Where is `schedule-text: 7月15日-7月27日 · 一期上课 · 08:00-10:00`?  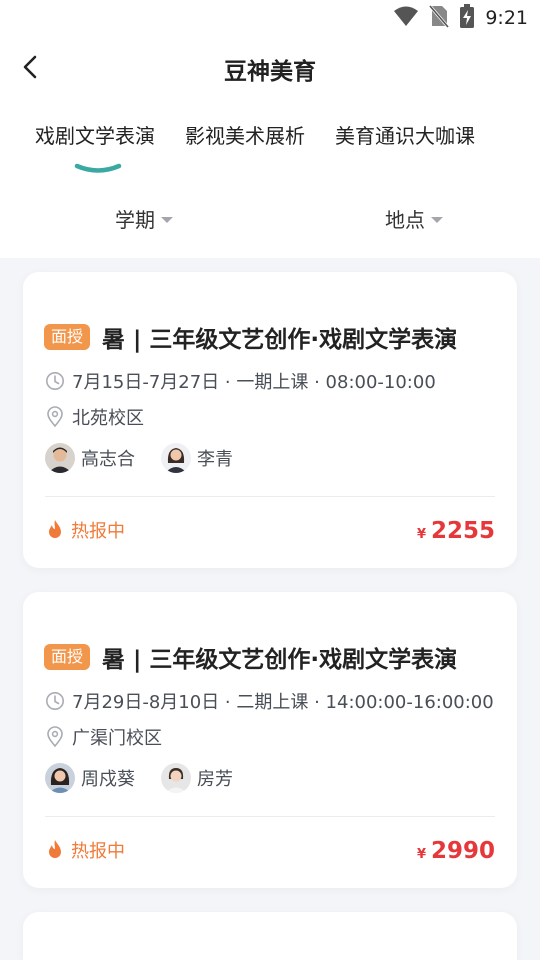 schedule-text: 7月15日-7月27日 · 一期上课 · 08:00-10:00 is located at coordinates (254, 382).